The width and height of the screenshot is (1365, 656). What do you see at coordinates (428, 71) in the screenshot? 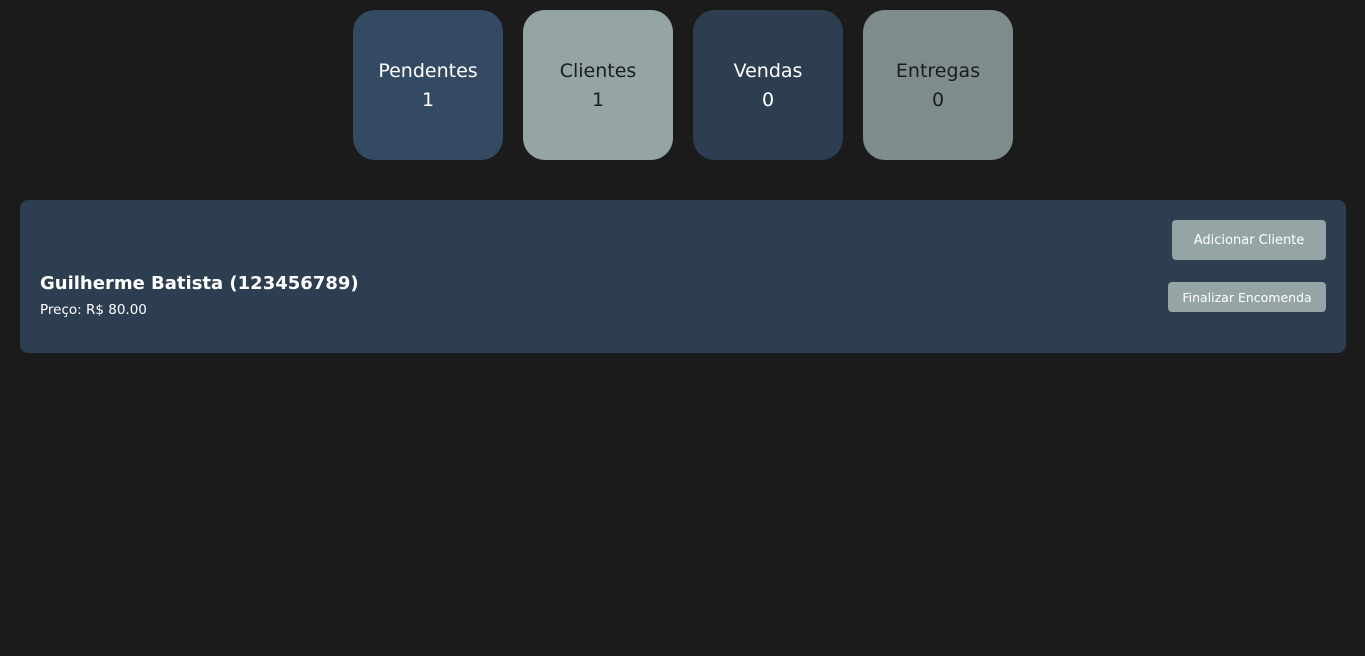
I see `stat-label: Pendentes` at bounding box center [428, 71].